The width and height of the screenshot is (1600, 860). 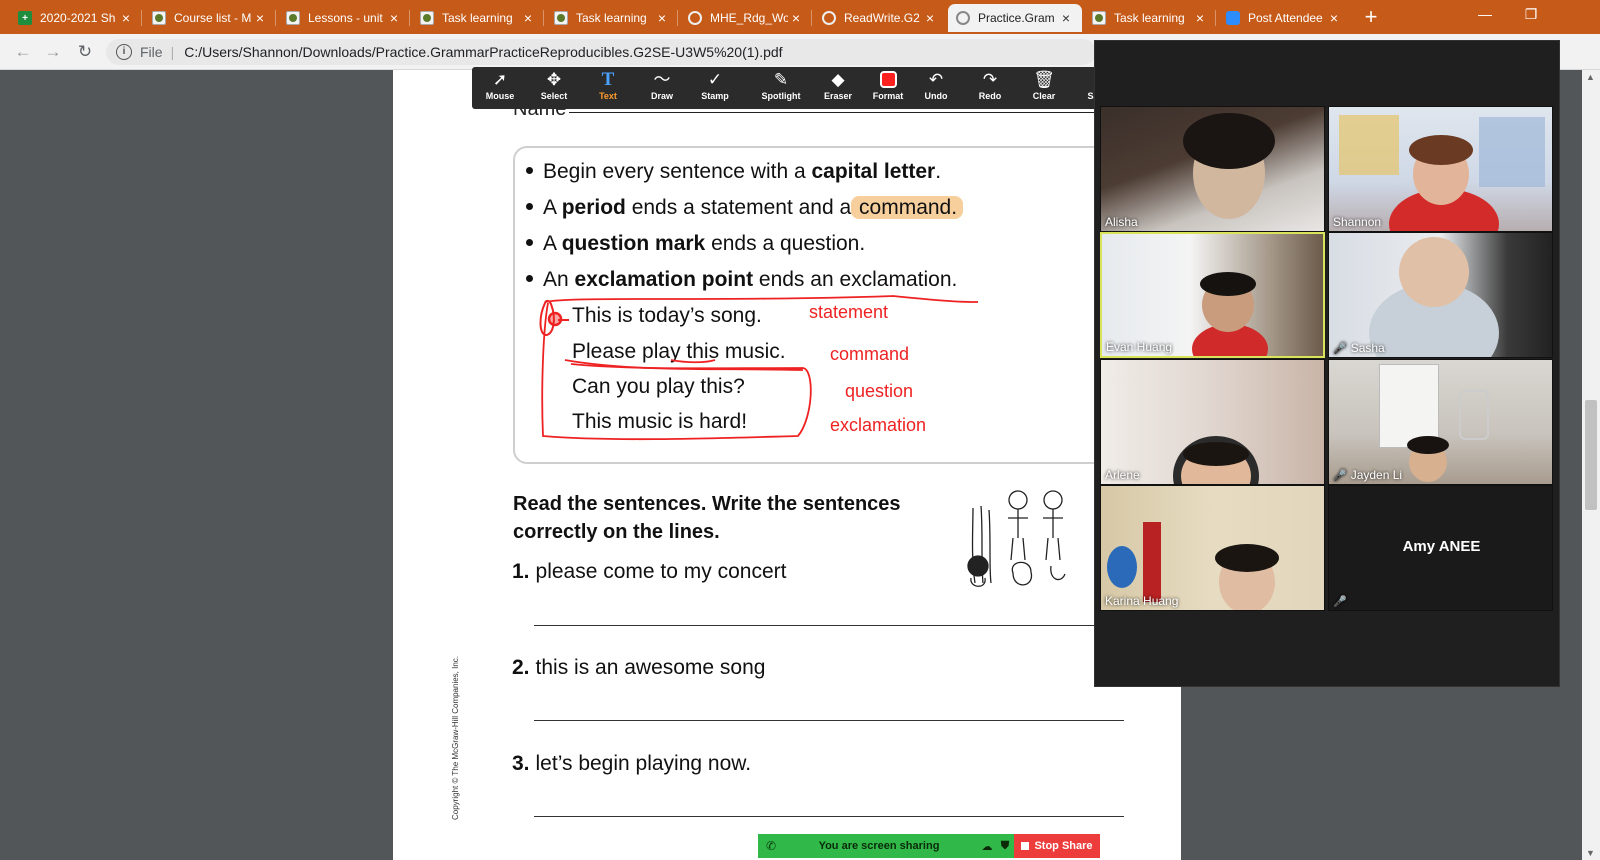 What do you see at coordinates (521, 667) in the screenshot?
I see `item-number: 2.` at bounding box center [521, 667].